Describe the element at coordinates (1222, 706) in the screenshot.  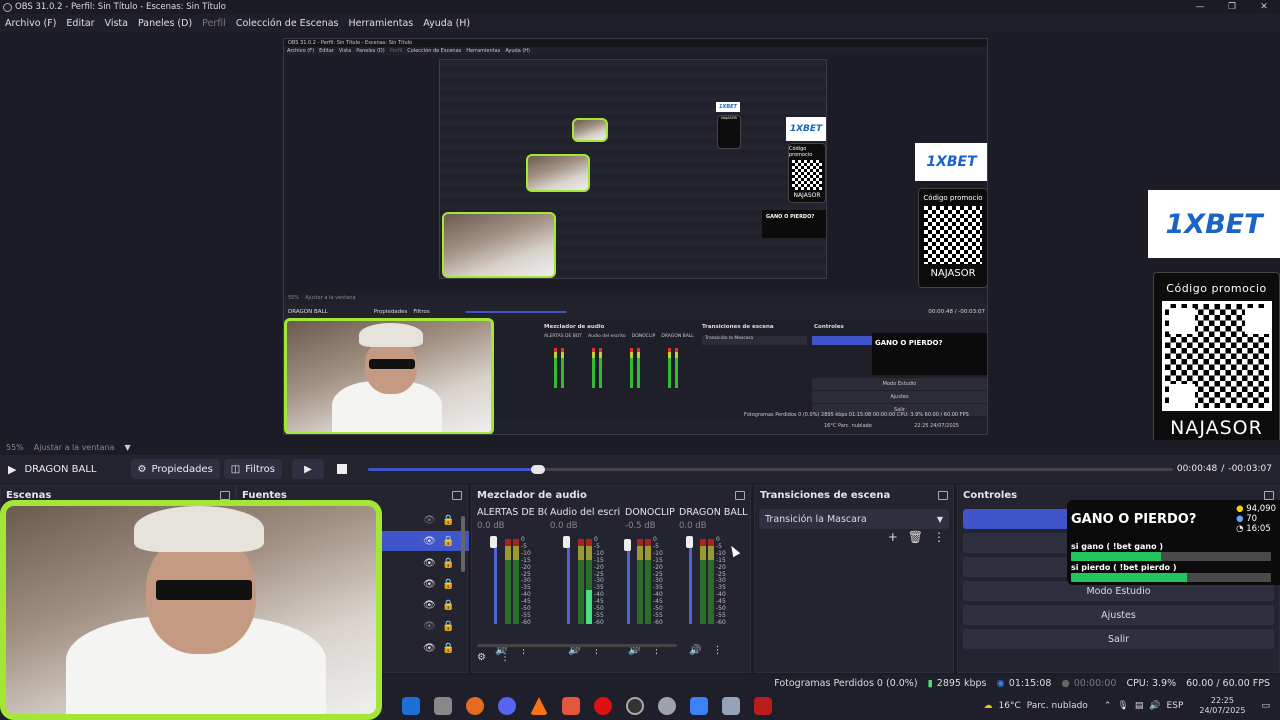
I see `clock: 22:25 24/07/2025` at that location.